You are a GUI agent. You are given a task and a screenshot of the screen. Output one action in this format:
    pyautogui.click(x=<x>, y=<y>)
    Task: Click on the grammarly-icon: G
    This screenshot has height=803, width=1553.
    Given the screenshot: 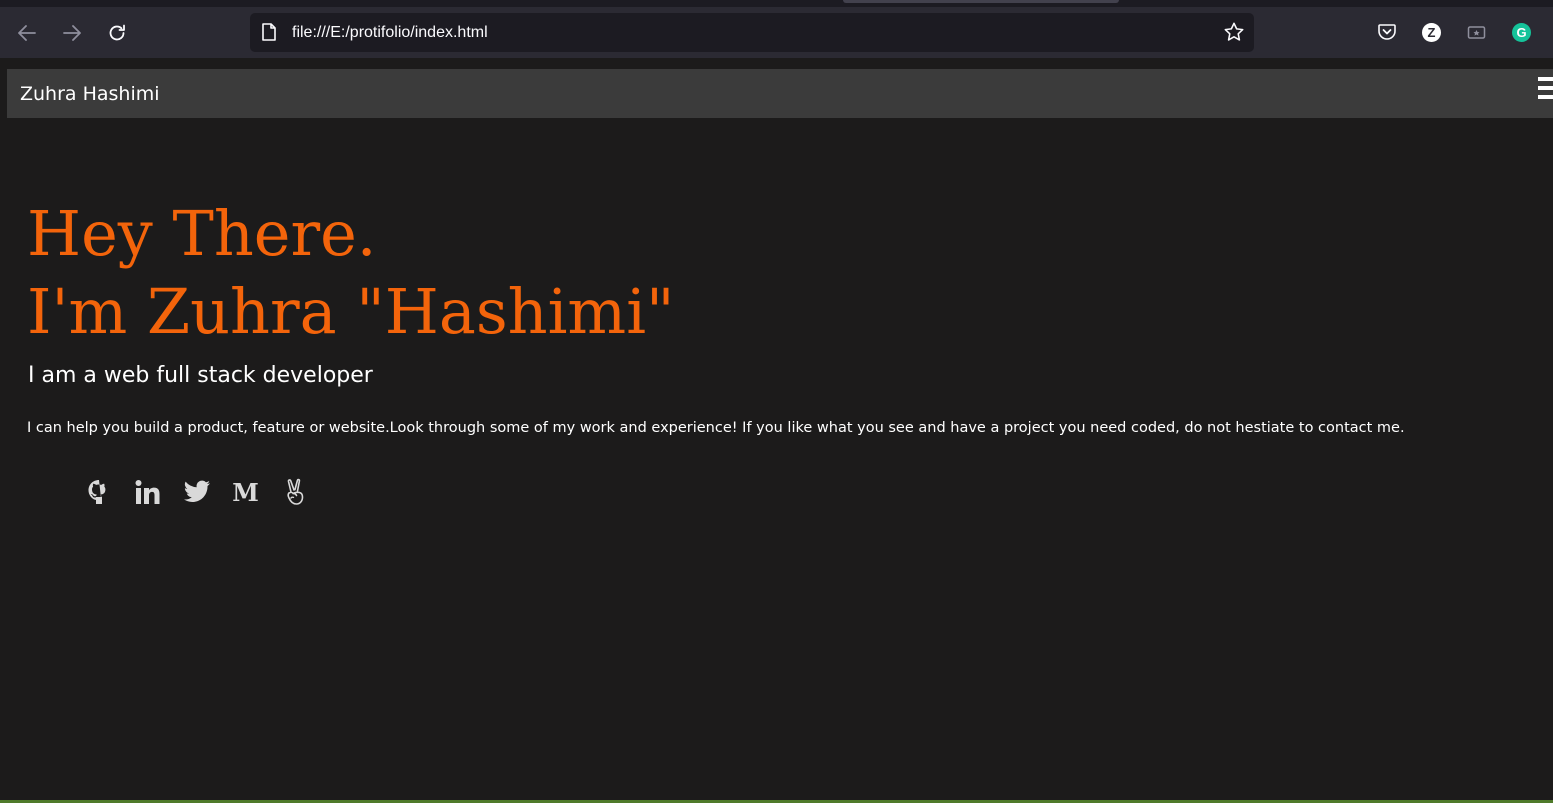 What is the action you would take?
    pyautogui.click(x=1521, y=32)
    